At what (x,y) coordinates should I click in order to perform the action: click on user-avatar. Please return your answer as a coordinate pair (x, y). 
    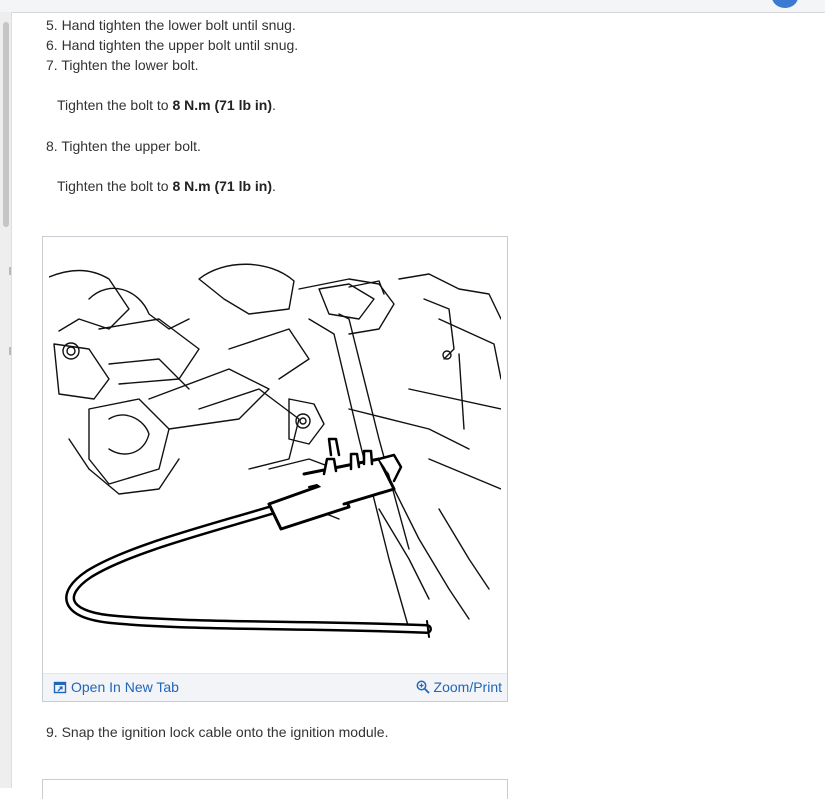
    Looking at the image, I should click on (785, 4).